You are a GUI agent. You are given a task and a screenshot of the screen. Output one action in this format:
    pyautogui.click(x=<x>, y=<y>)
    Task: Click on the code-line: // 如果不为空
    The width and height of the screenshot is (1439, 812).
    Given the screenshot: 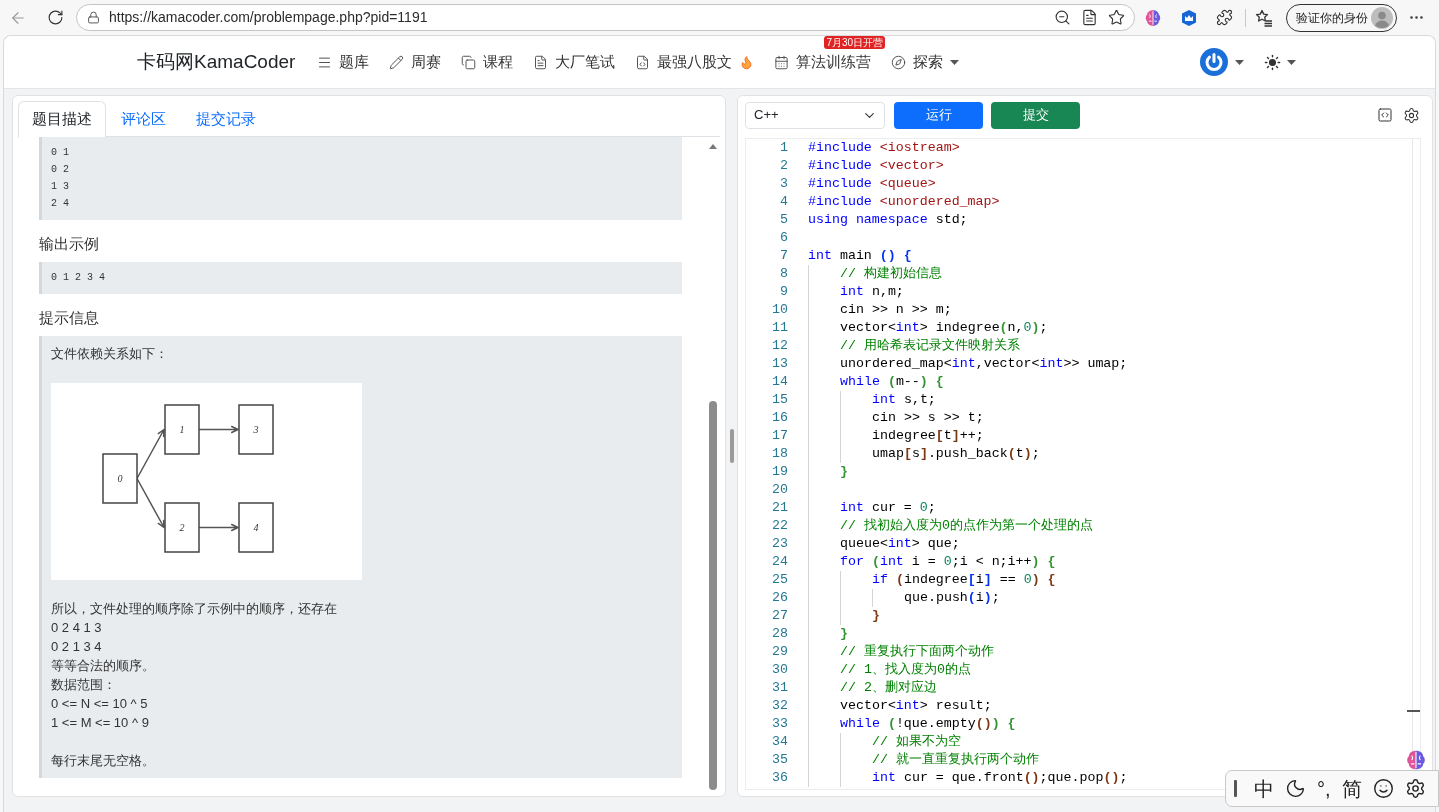 What is the action you would take?
    pyautogui.click(x=916, y=742)
    